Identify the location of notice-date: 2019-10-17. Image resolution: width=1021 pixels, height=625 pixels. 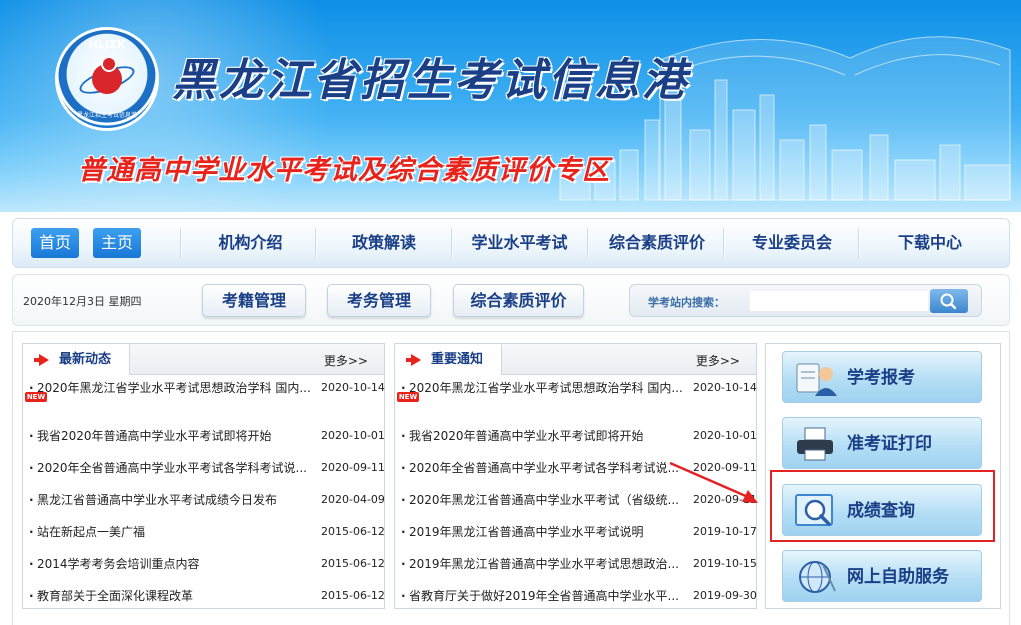
(725, 531).